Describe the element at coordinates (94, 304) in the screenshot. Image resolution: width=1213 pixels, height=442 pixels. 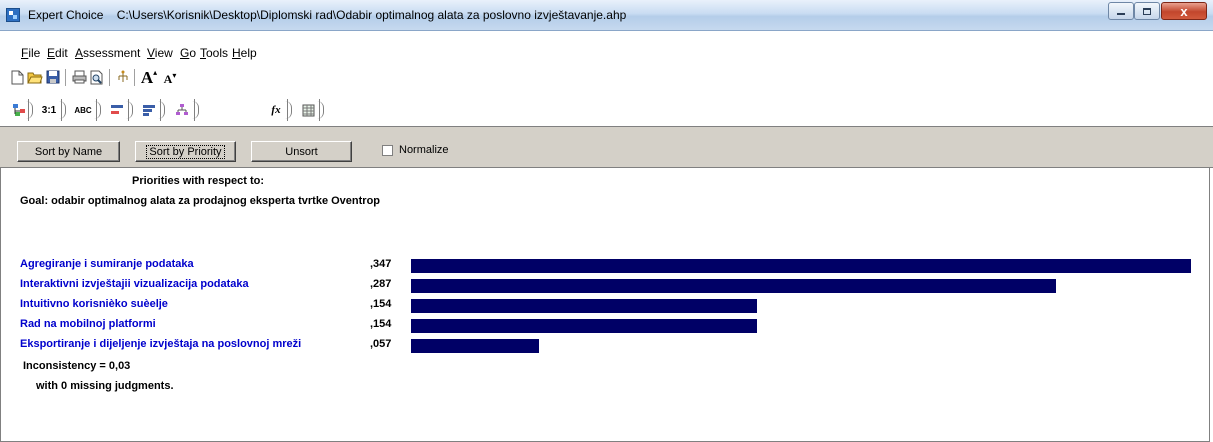
I see `alternative-label: Intuitivno korisnièko suèelje` at that location.